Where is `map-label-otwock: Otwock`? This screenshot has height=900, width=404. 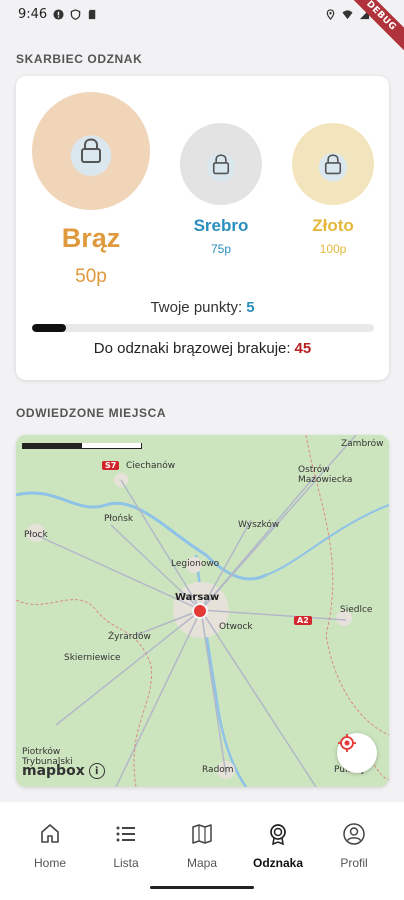
map-label-otwock: Otwock is located at coordinates (236, 627).